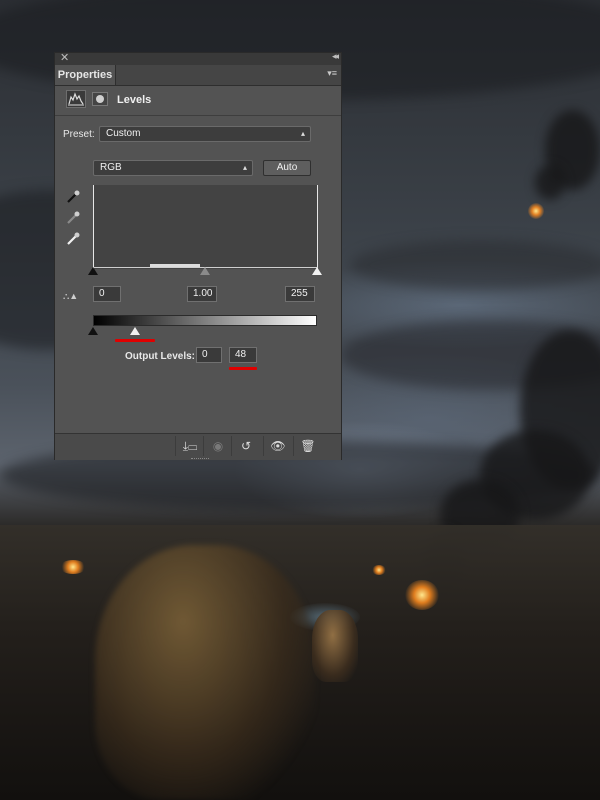 The height and width of the screenshot is (800, 600). Describe the element at coordinates (475, 265) in the screenshot. I see `cloud` at that location.